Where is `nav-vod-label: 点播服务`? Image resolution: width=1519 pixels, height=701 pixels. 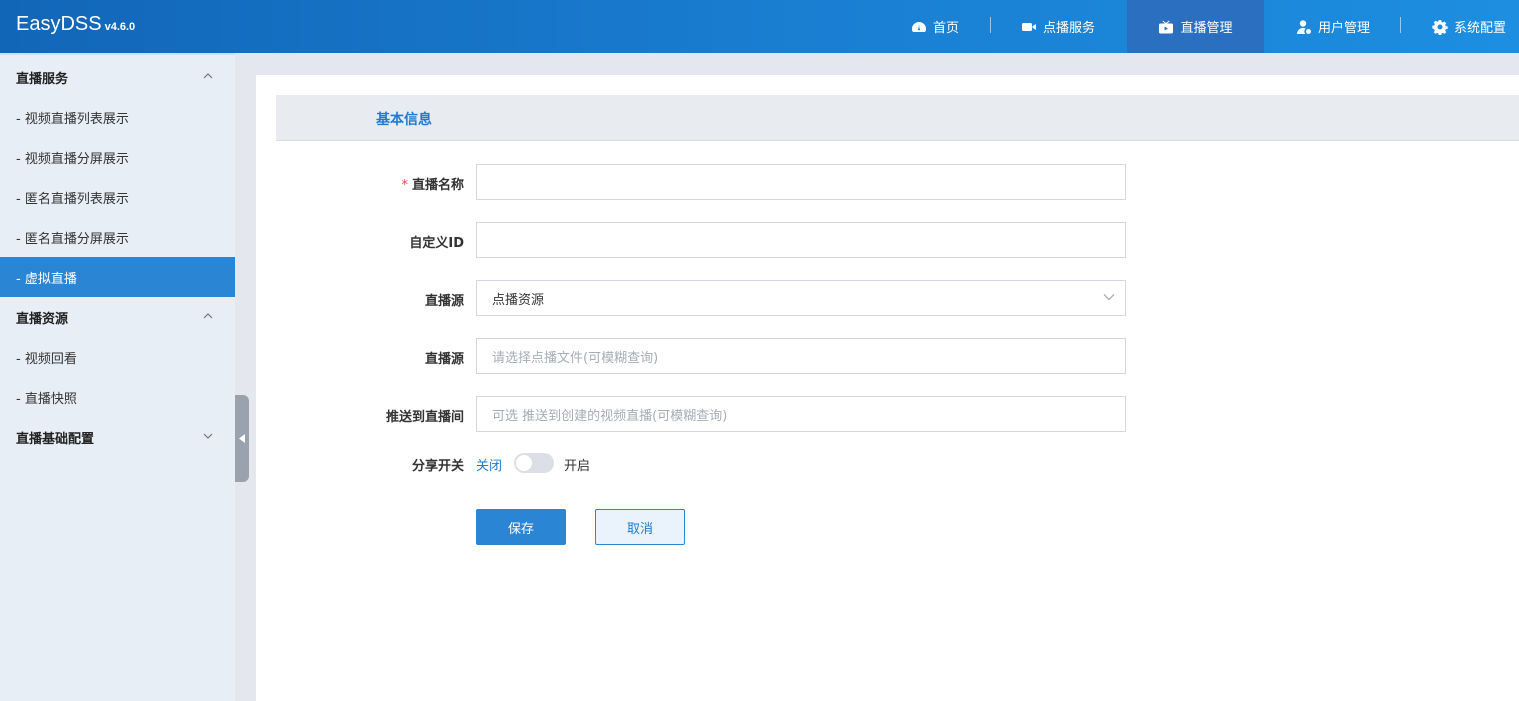 nav-vod-label: 点播服务 is located at coordinates (1068, 28).